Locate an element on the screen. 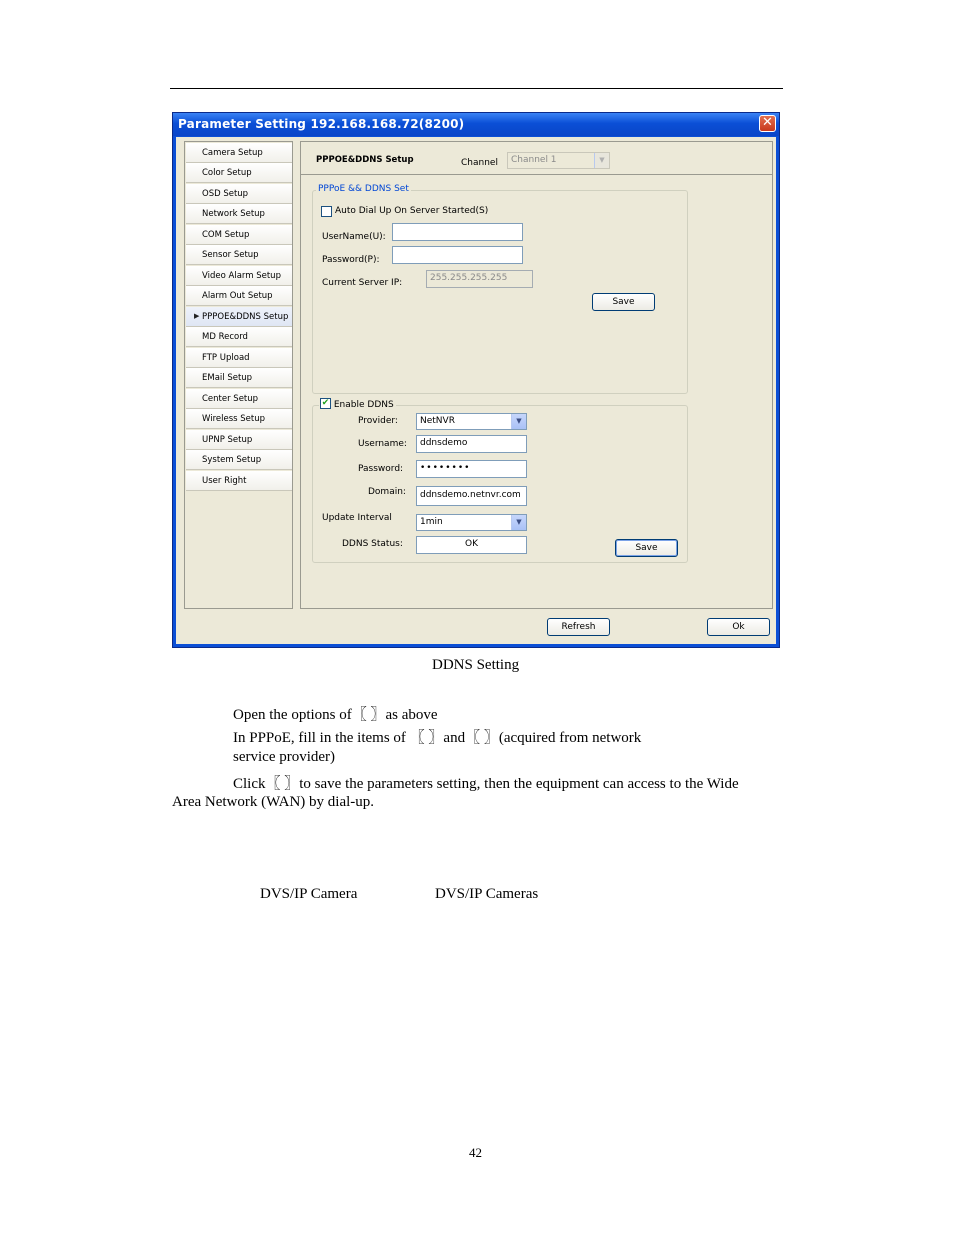 This screenshot has height=1235, width=954. sidebar-item-email-setup: EMail Setup is located at coordinates (239, 378).